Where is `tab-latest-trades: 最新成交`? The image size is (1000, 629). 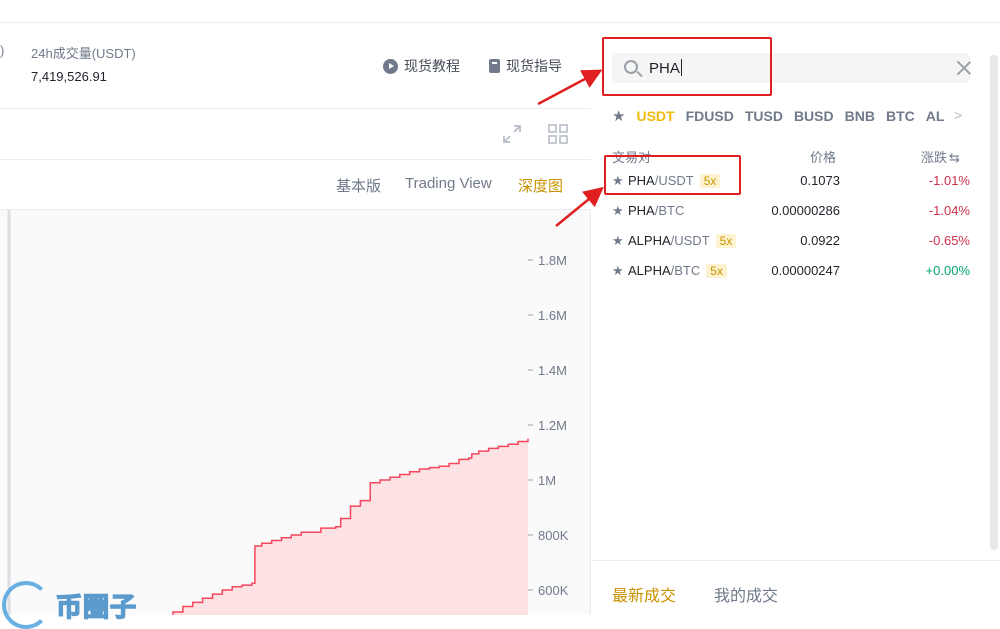 tab-latest-trades: 最新成交 is located at coordinates (644, 594).